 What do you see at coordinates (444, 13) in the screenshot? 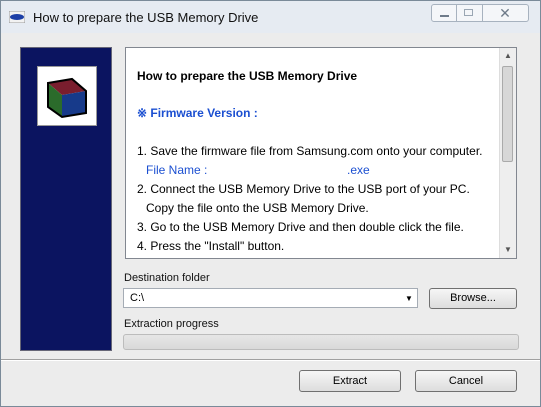
I see `minimize-button` at bounding box center [444, 13].